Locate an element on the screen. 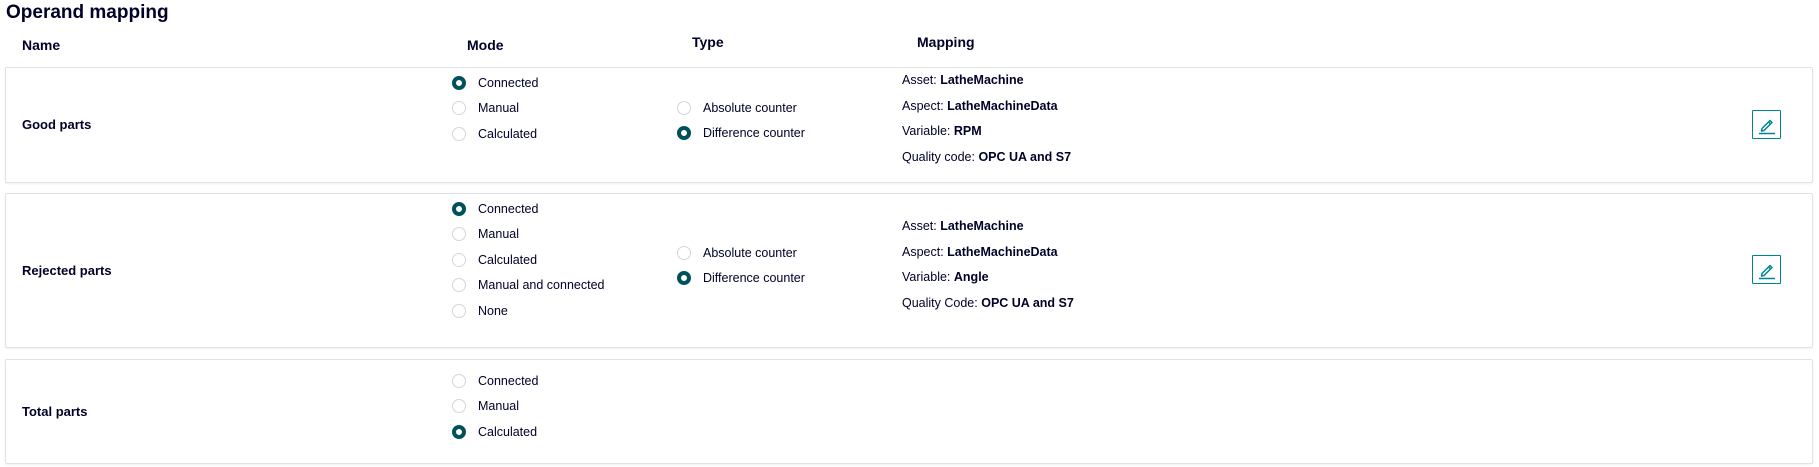 The width and height of the screenshot is (1819, 467). mapping-variable: Variable: RPM is located at coordinates (942, 131).